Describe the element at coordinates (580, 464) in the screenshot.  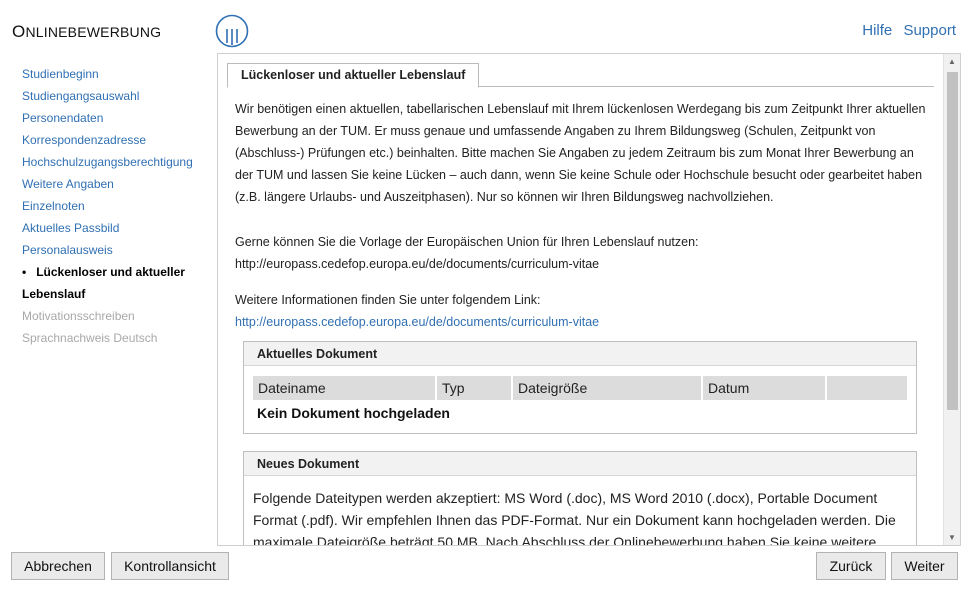
I see `new-document-title: Neues Dokument` at that location.